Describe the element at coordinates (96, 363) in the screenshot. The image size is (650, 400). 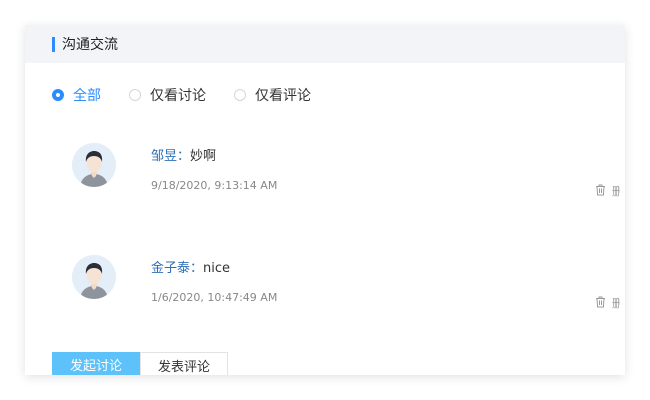
I see `start-discussion-button: 发起讨论` at that location.